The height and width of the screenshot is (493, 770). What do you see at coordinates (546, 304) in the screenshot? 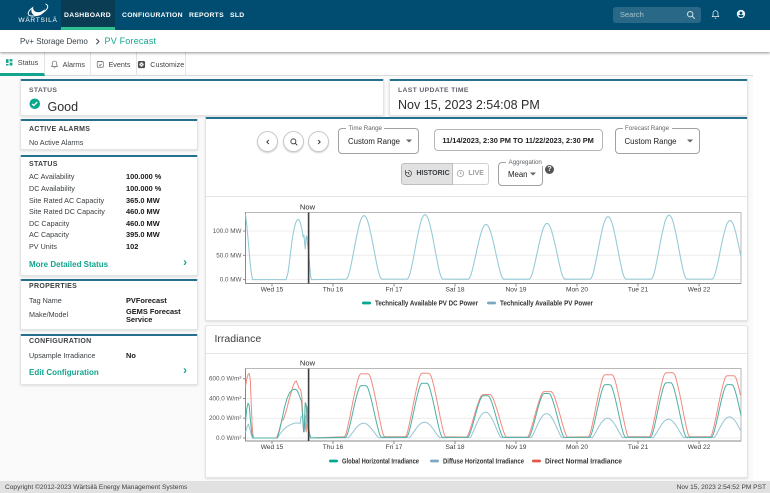
I see `svg-text: Technically Available PV Power` at bounding box center [546, 304].